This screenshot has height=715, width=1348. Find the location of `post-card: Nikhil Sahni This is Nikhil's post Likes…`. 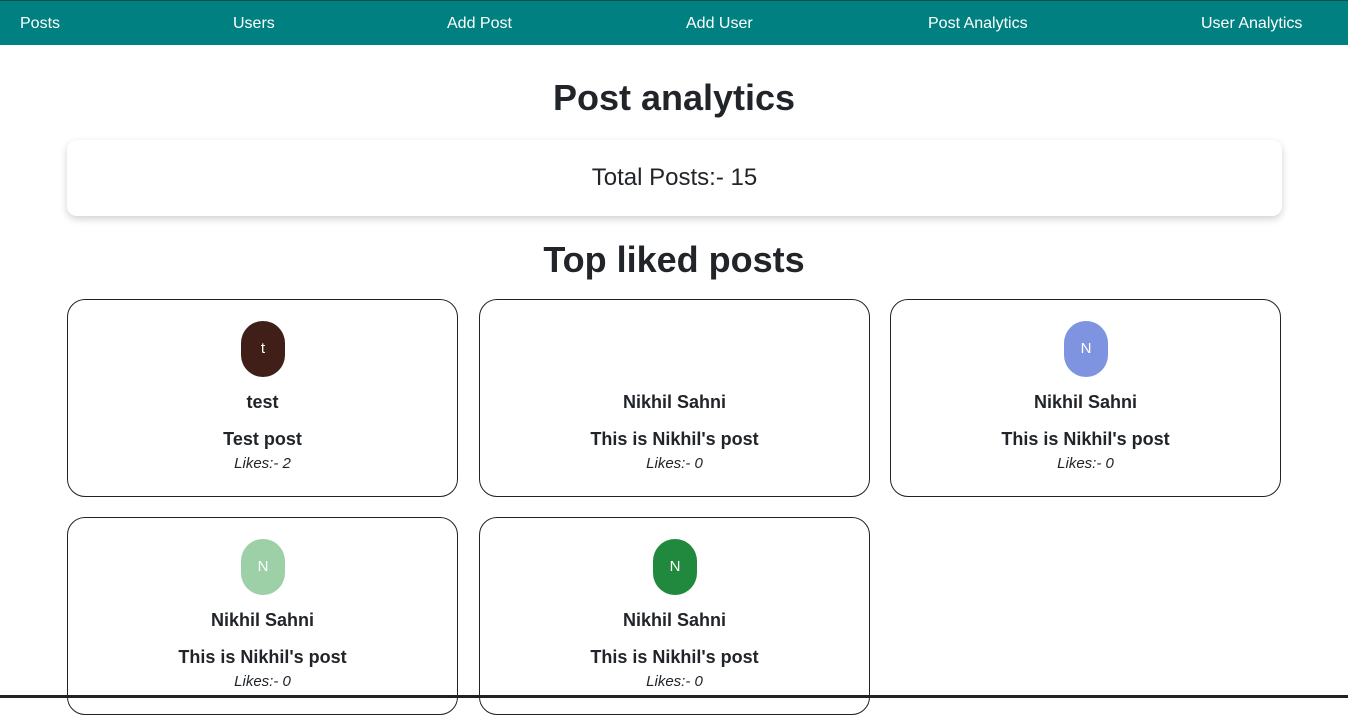

post-card: Nikhil Sahni This is Nikhil's post Likes… is located at coordinates (674, 398).